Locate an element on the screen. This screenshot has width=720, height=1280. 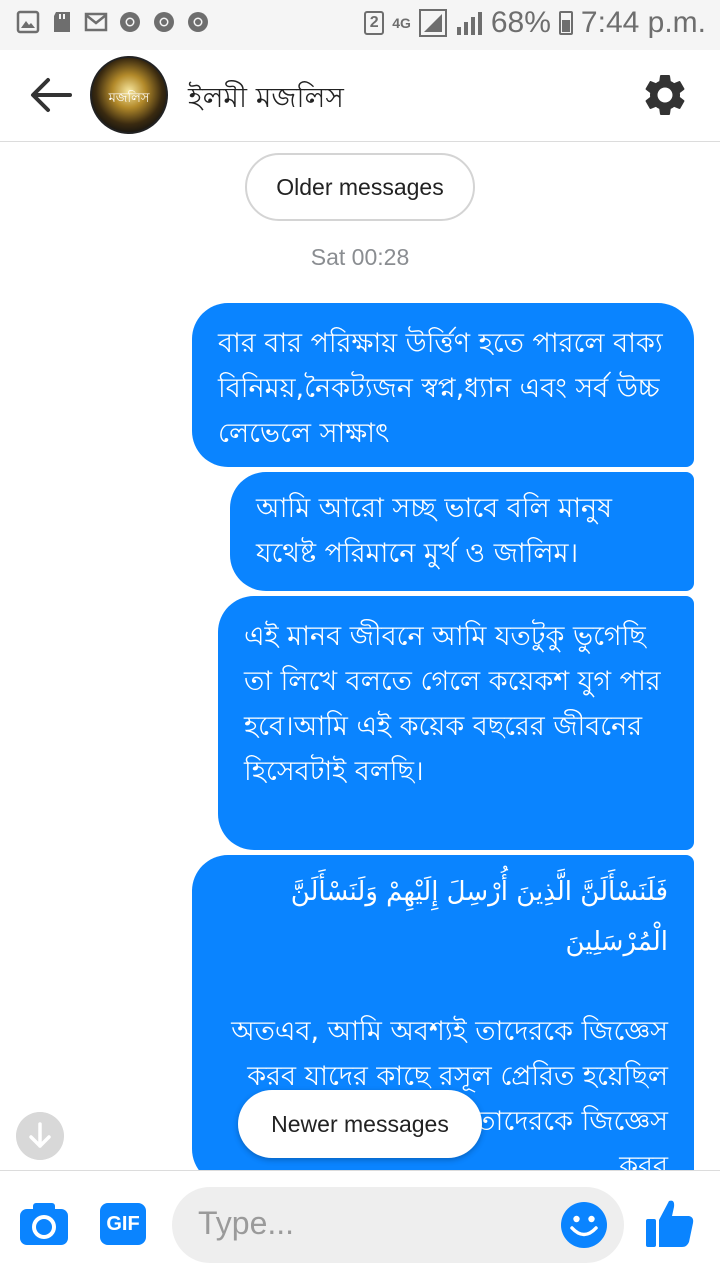
conversation-header: মজলিস ইলমী মজলিস is located at coordinates (360, 96).